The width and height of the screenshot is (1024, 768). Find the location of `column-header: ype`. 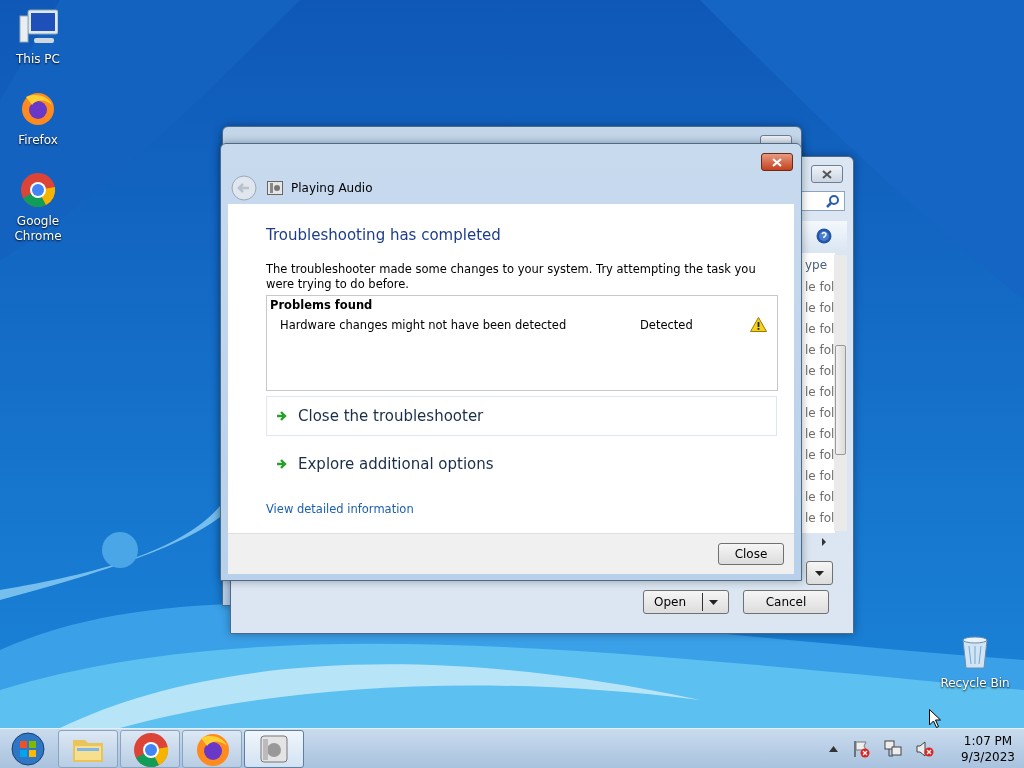

column-header: ype is located at coordinates (818, 265).